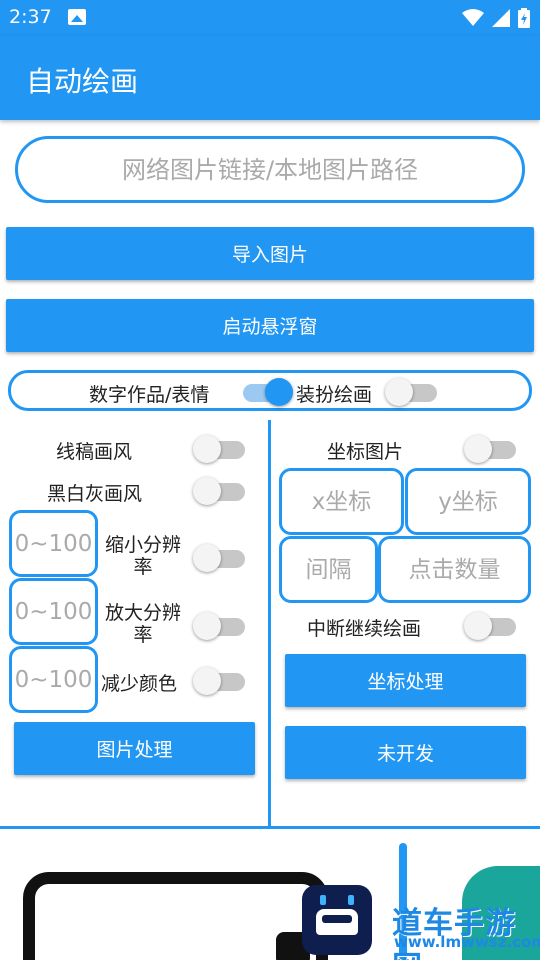 The width and height of the screenshot is (540, 960). Describe the element at coordinates (94, 452) in the screenshot. I see `line-style-label: 线稿画风` at that location.